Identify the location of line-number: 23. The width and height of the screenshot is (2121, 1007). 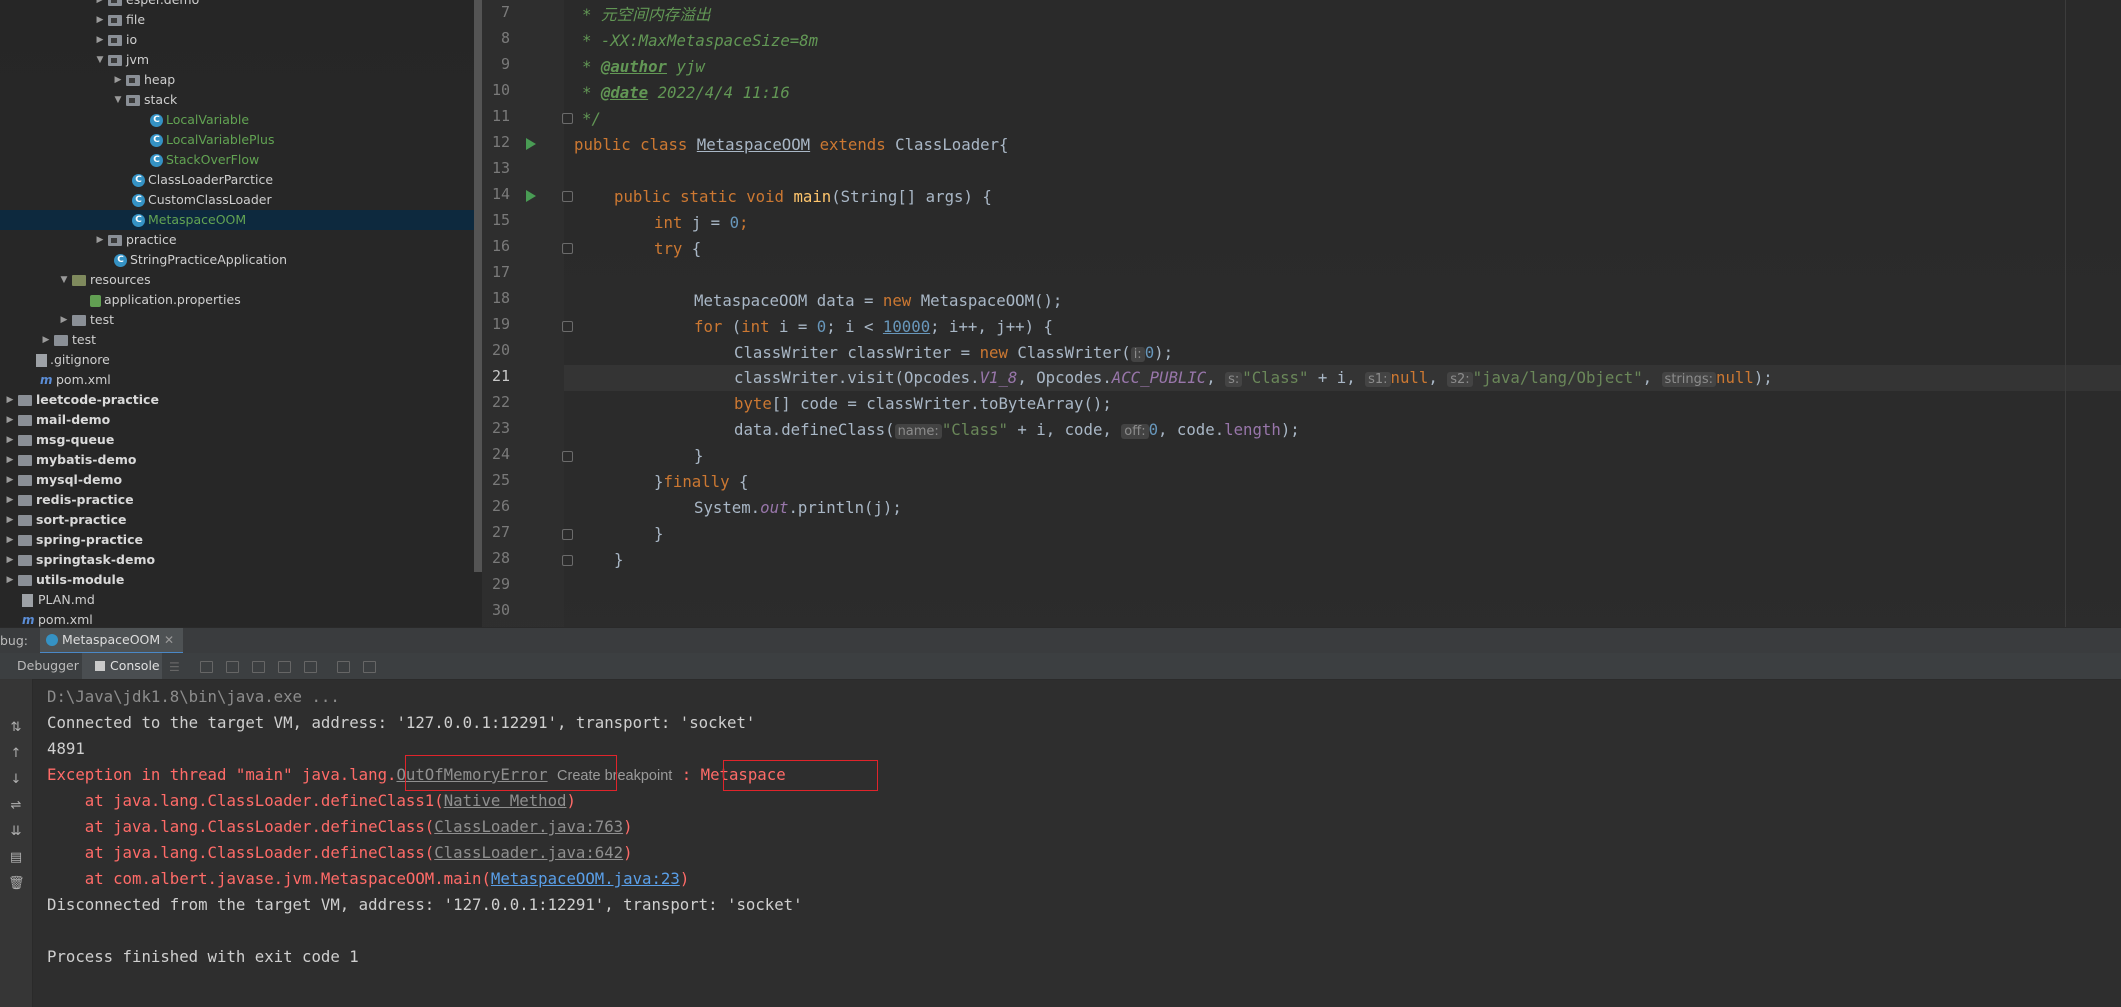
(496, 428).